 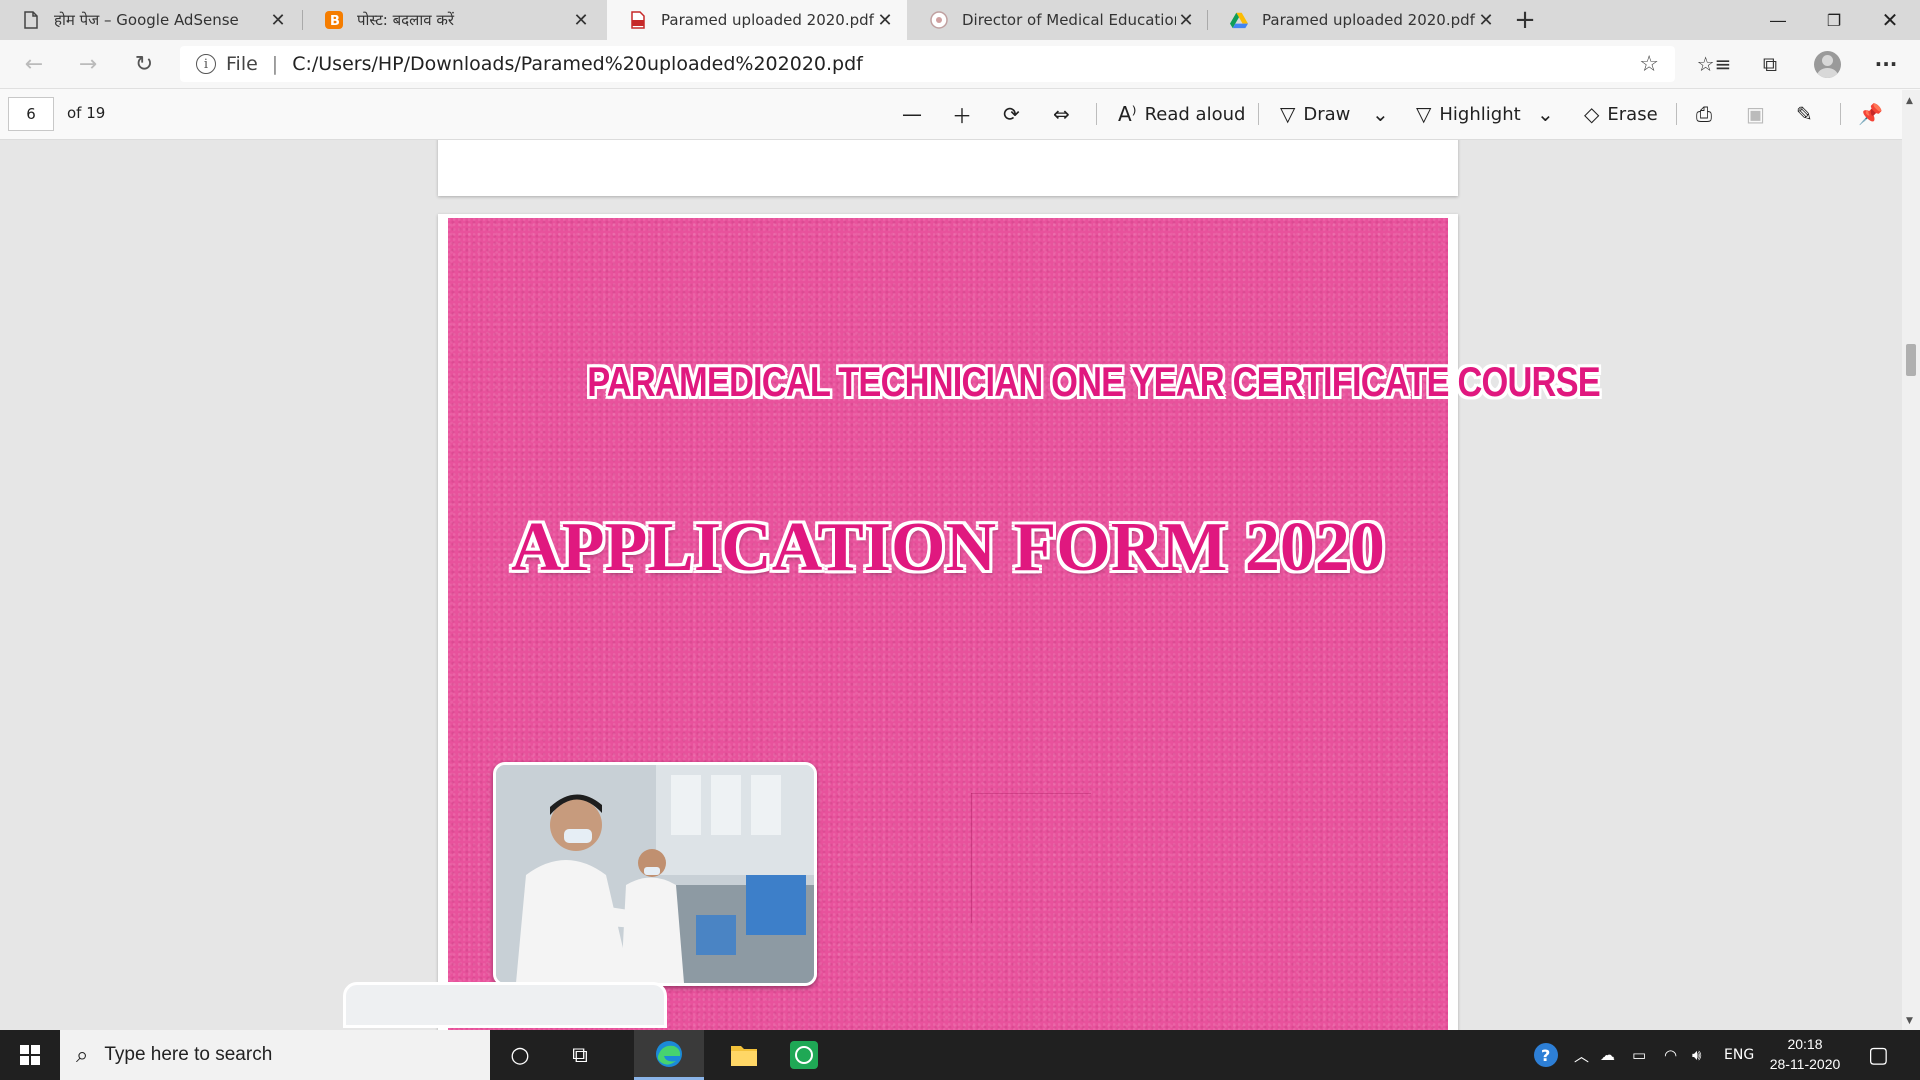 I want to click on start-button, so click(x=30, y=1055).